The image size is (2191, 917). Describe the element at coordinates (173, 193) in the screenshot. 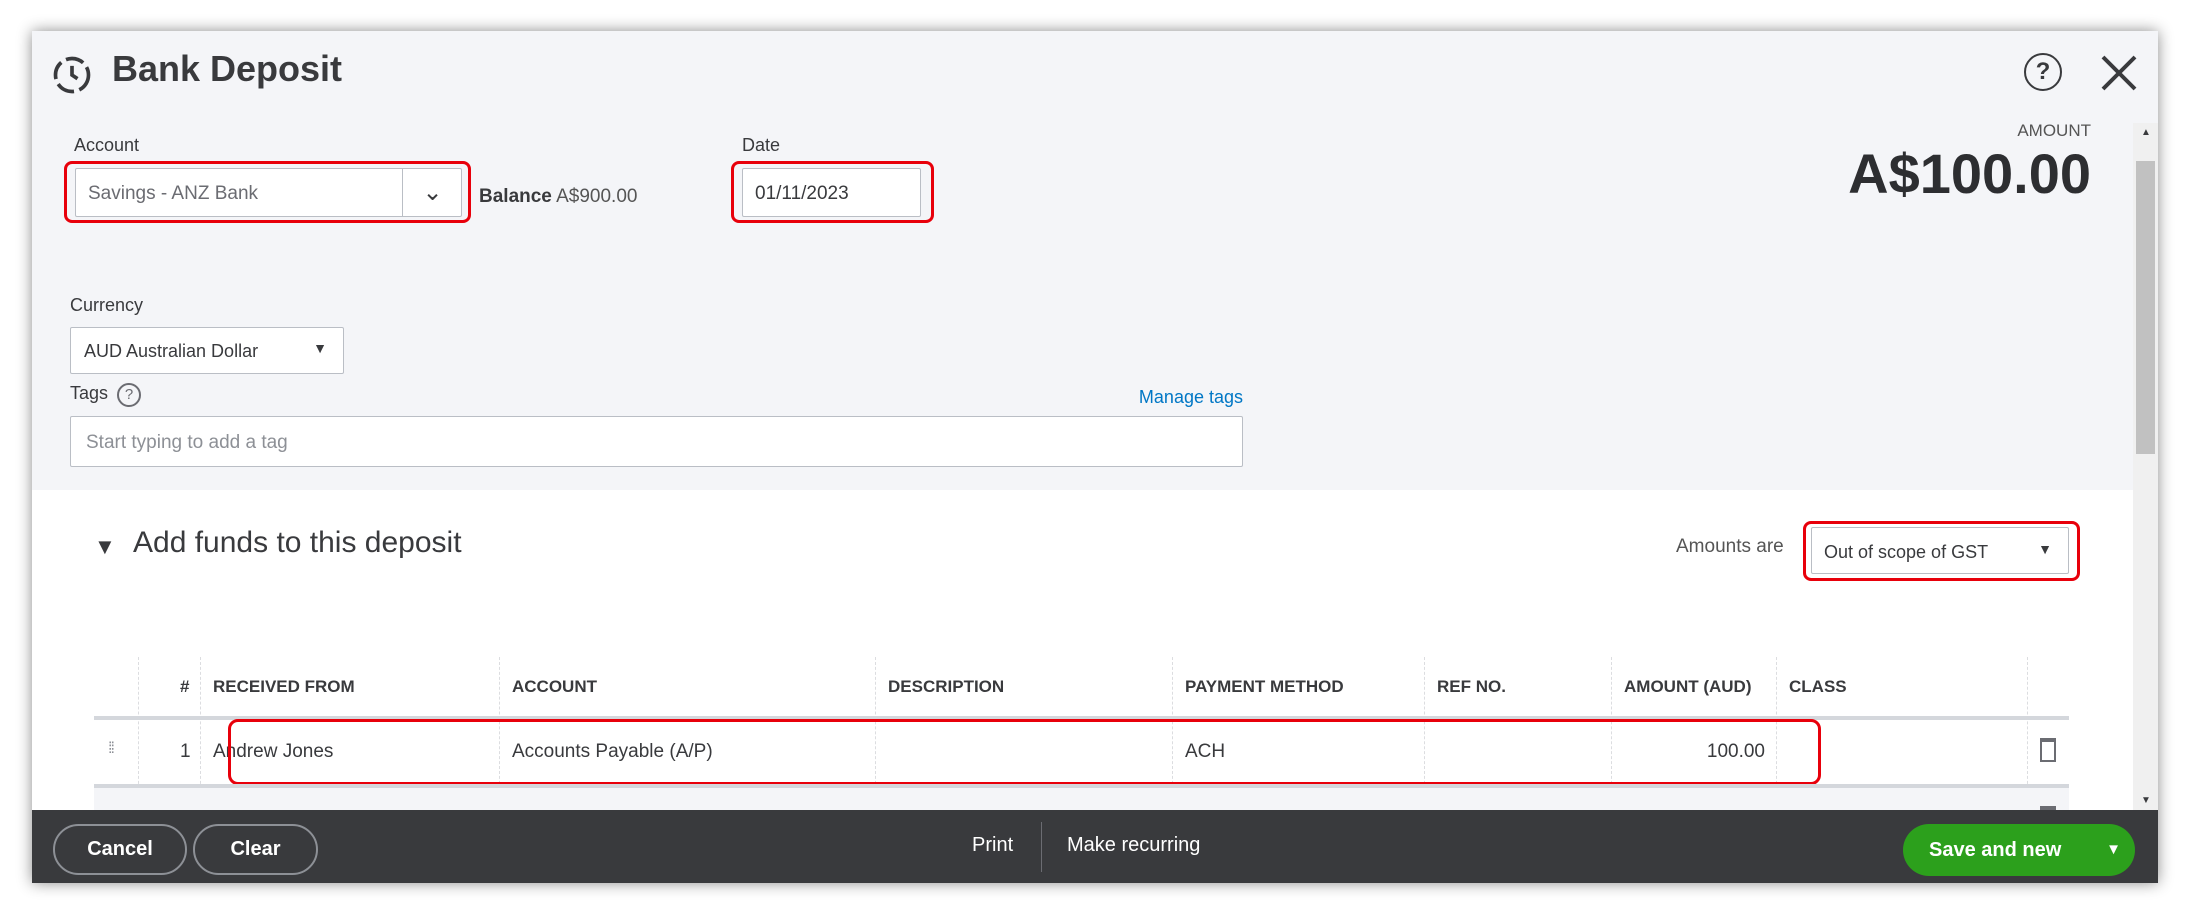

I see `account-value: Savings - ANZ Bank` at that location.